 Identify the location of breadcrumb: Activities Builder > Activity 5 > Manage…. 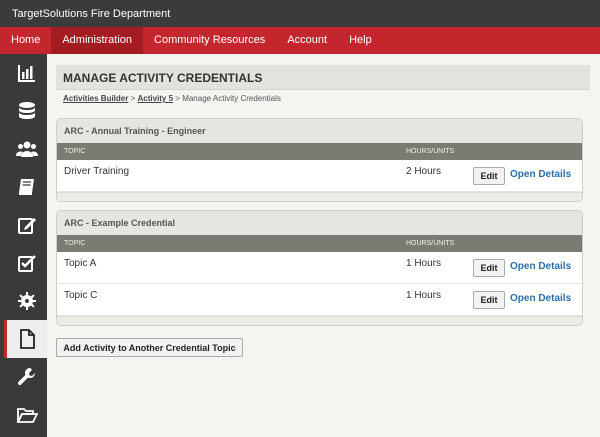
(172, 98).